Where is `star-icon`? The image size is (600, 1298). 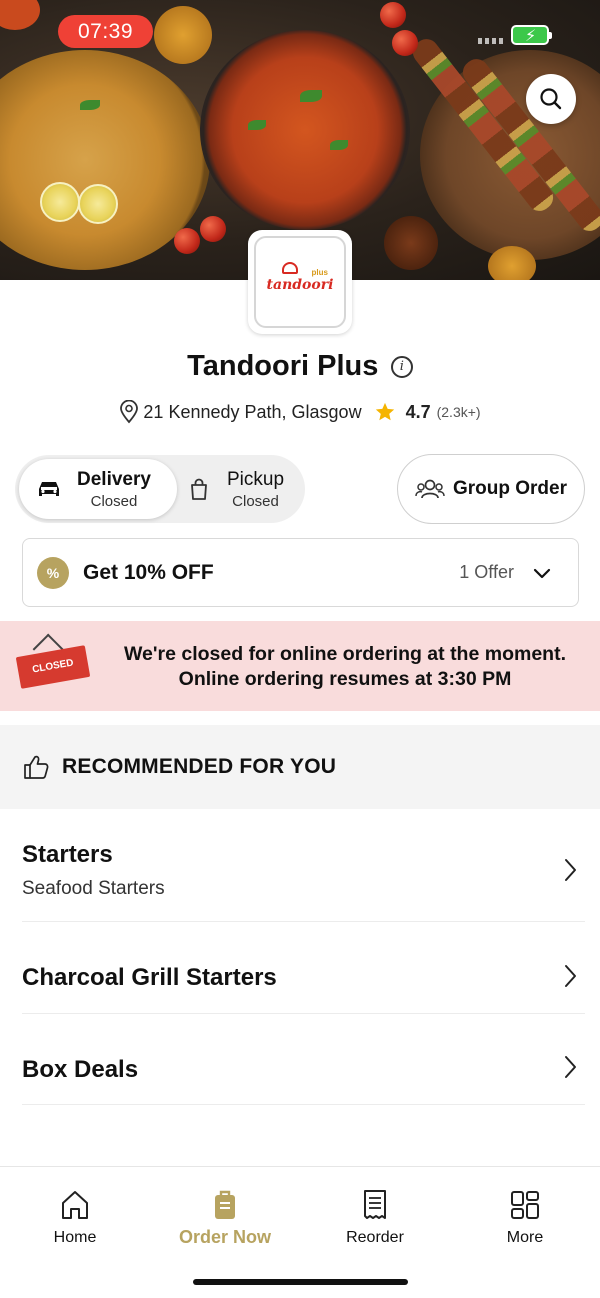
star-icon is located at coordinates (384, 411).